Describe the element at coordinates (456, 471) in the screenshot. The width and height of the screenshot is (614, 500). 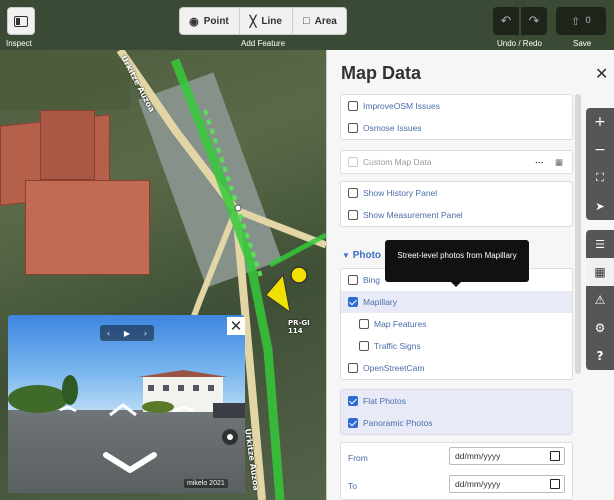
I see `date-filter-box: From dd/mm/yyyy To dd/mm/yyyy` at that location.